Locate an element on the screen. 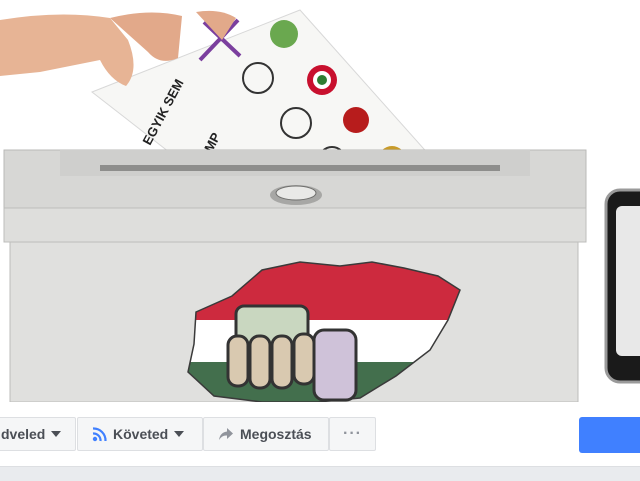 This screenshot has width=640, height=481. device-icon is located at coordinates (622, 286).